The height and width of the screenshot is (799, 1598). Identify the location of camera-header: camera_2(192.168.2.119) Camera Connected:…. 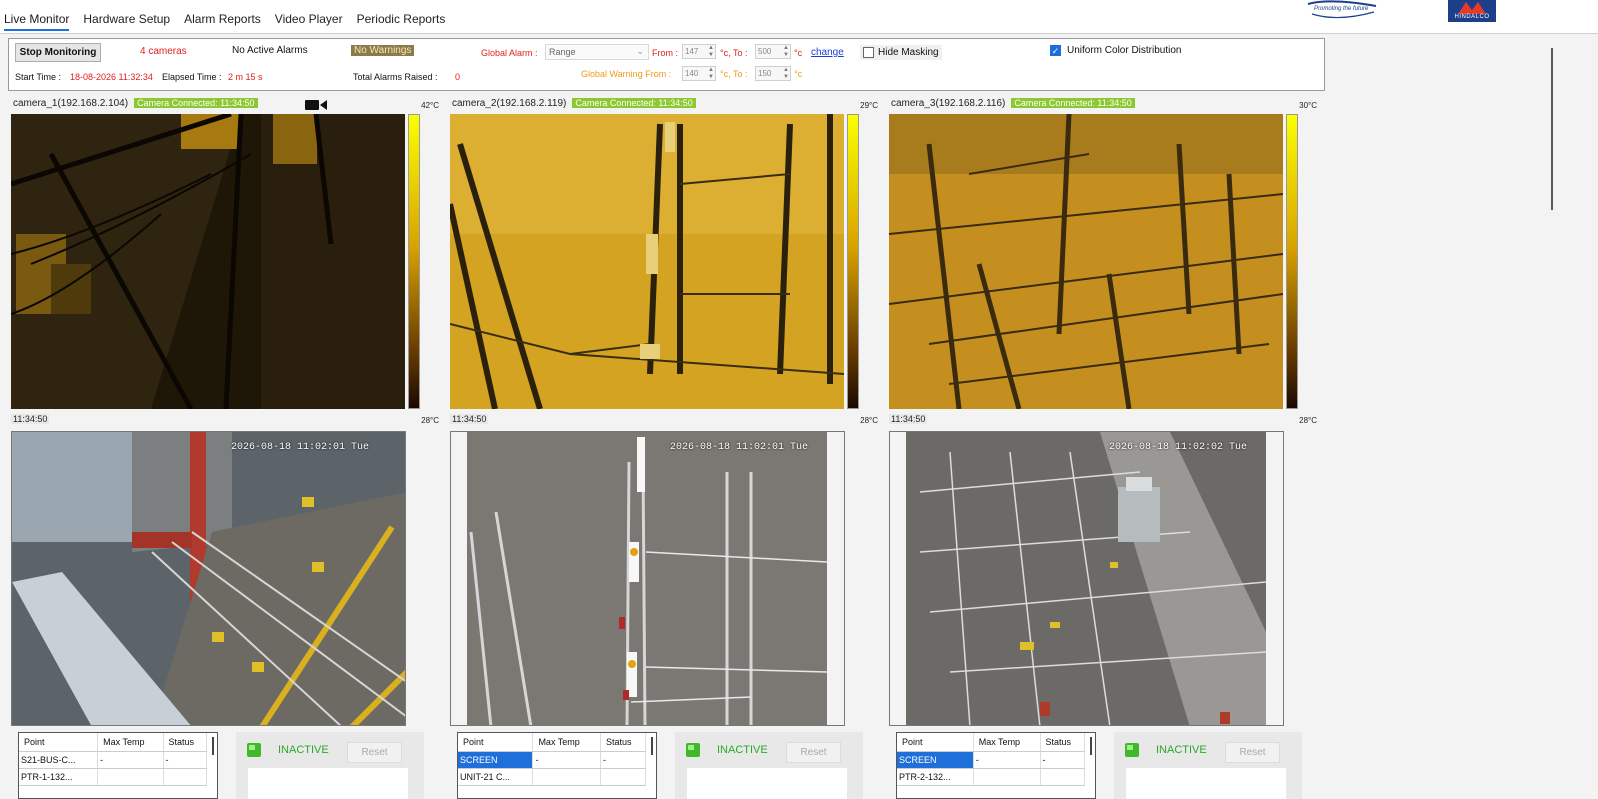
(574, 103).